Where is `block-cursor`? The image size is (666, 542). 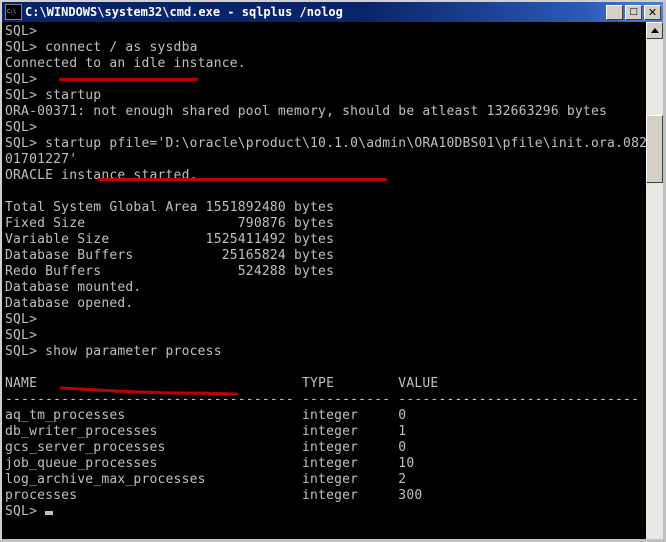 block-cursor is located at coordinates (49, 513).